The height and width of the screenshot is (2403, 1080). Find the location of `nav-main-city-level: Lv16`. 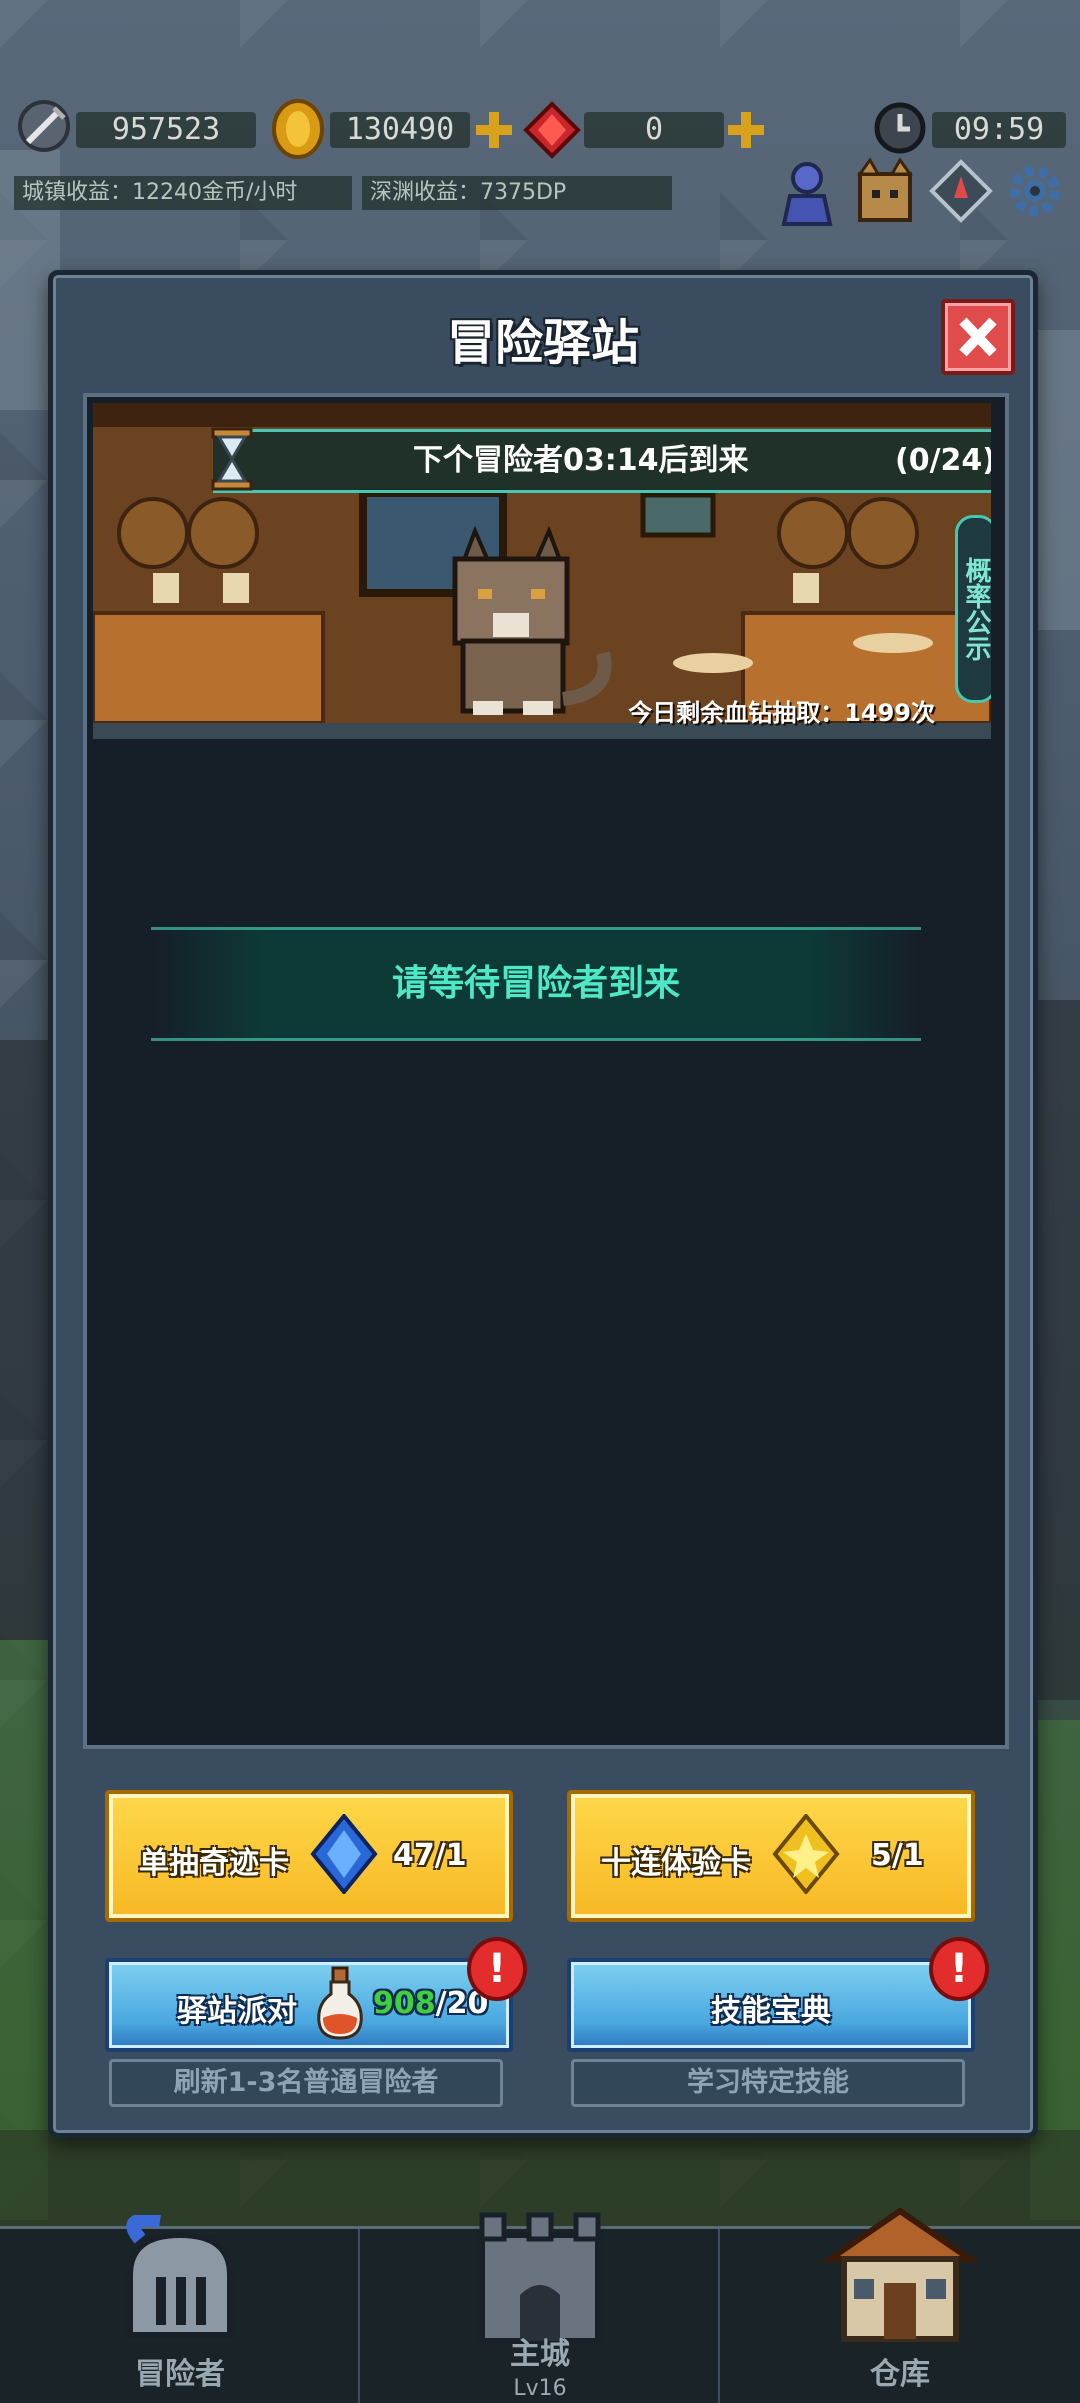

nav-main-city-level: Lv16 is located at coordinates (540, 2388).